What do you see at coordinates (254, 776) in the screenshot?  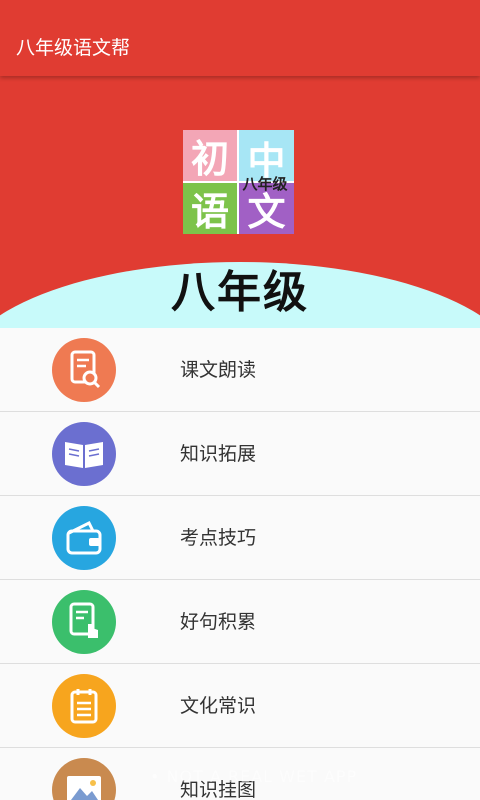 I see `watermark-text: • NOT A REAL WET APP` at bounding box center [254, 776].